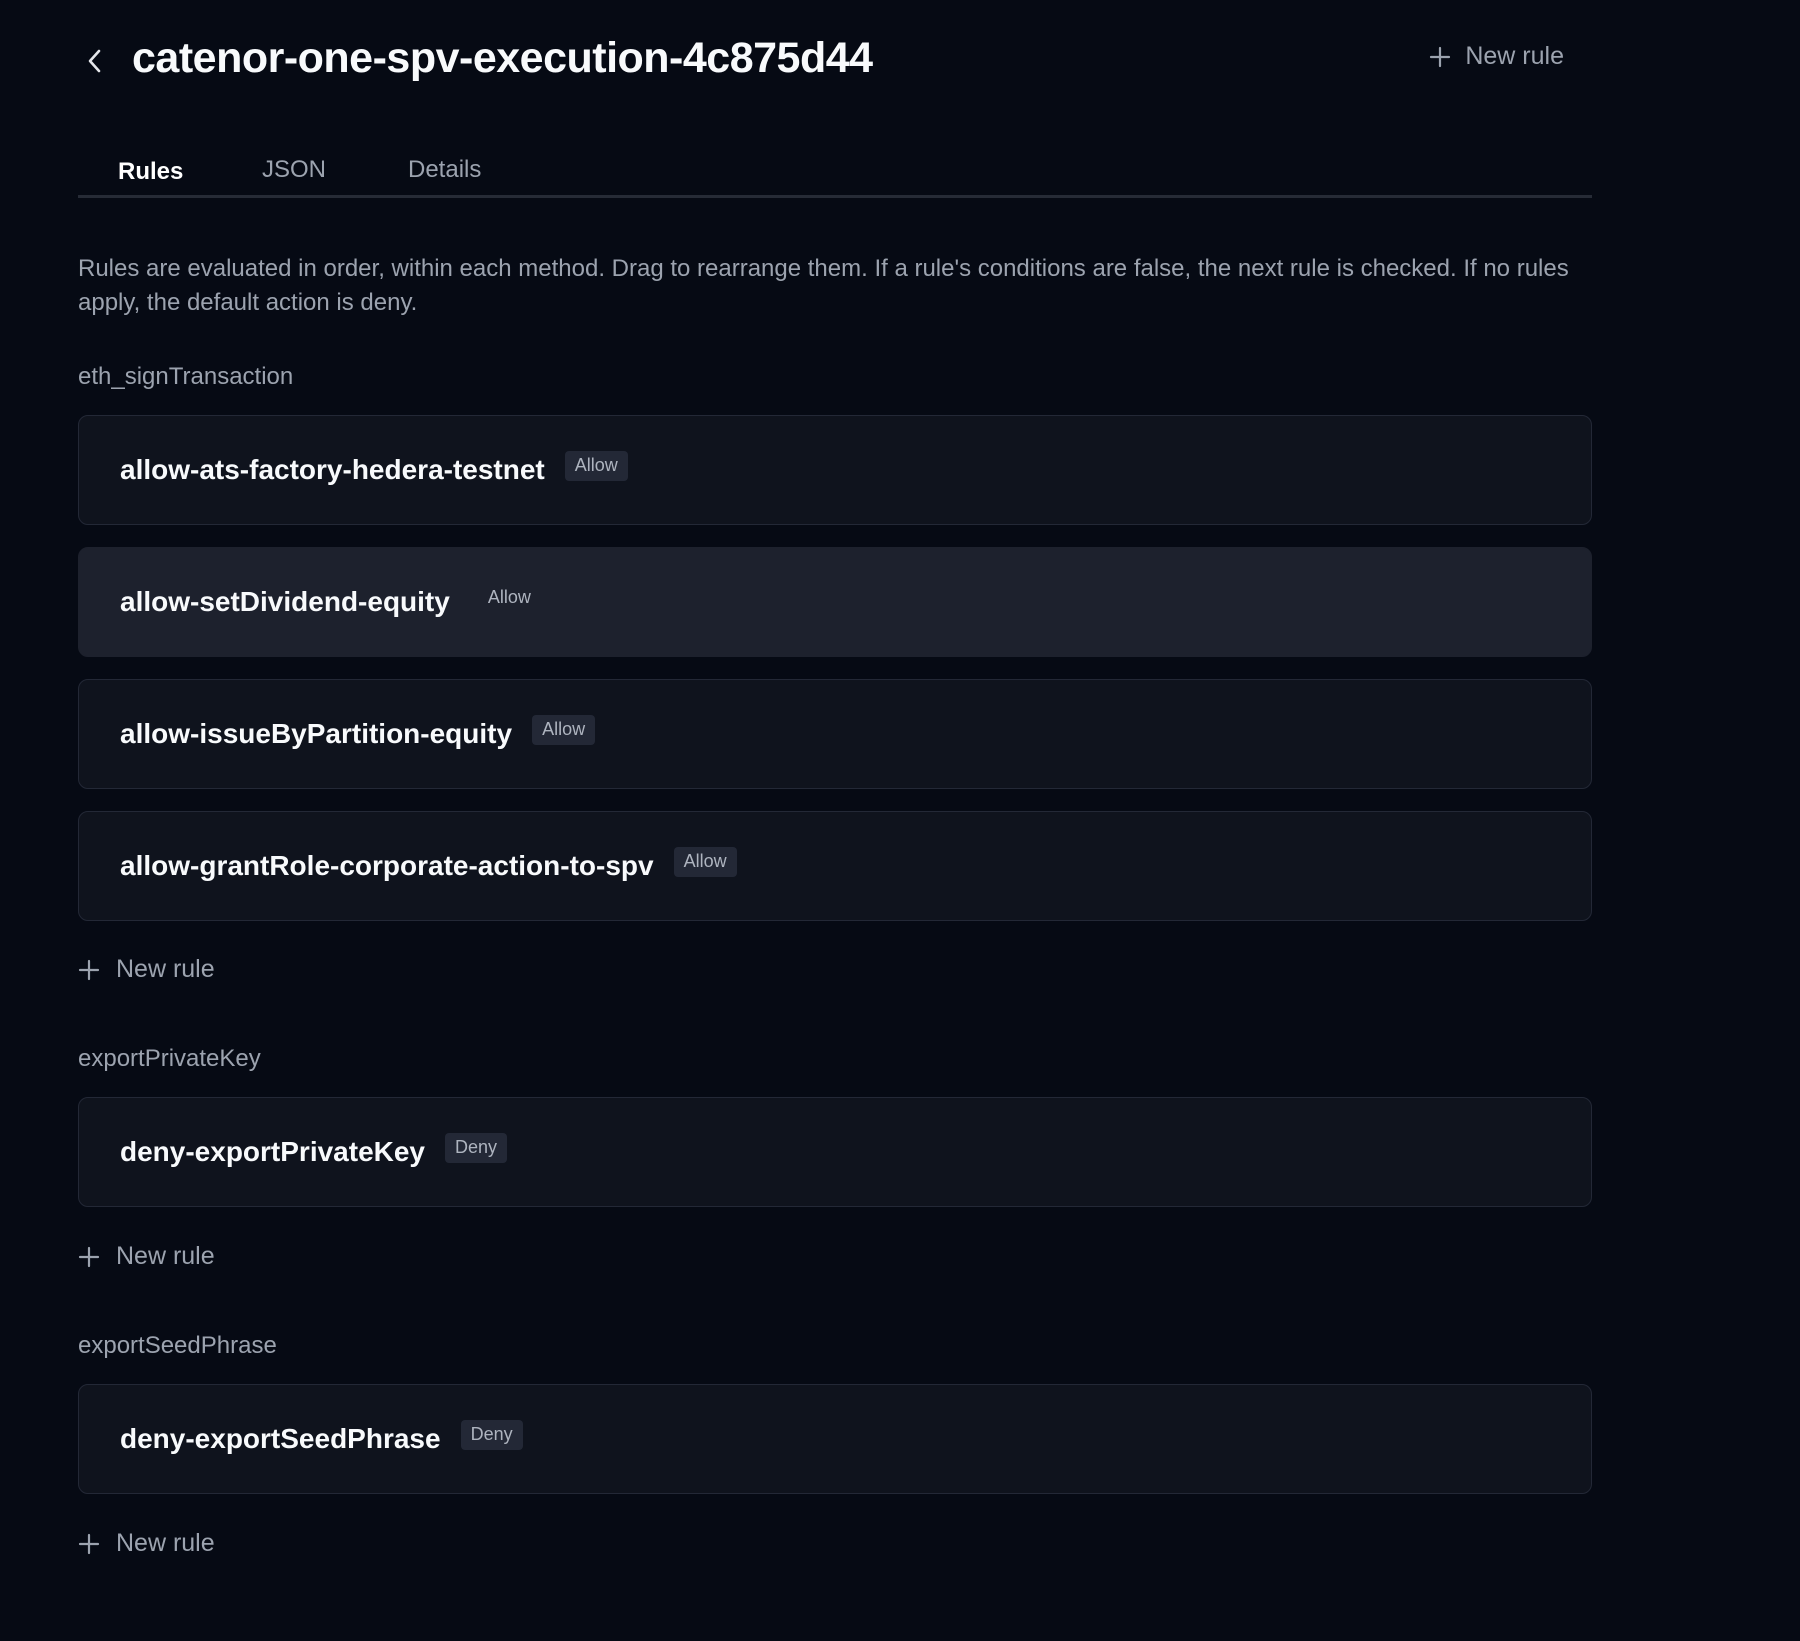 The height and width of the screenshot is (1641, 1800). I want to click on header-new-rule-label: New rule, so click(1514, 56).